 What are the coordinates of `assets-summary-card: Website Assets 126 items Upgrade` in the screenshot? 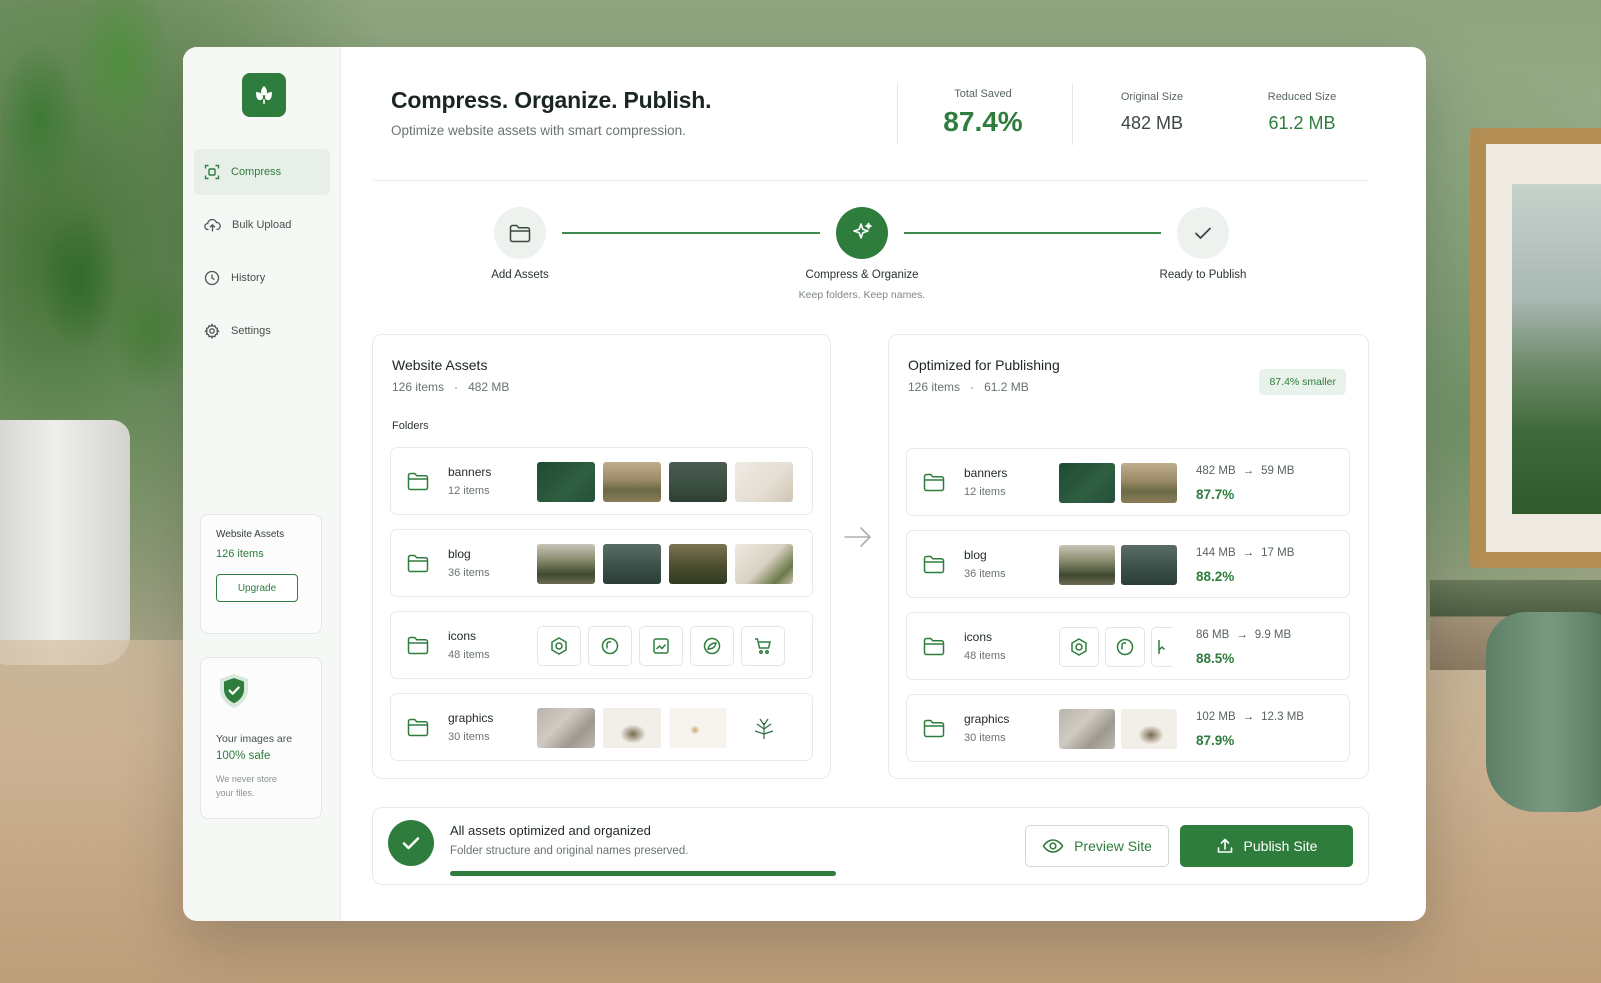 It's located at (261, 574).